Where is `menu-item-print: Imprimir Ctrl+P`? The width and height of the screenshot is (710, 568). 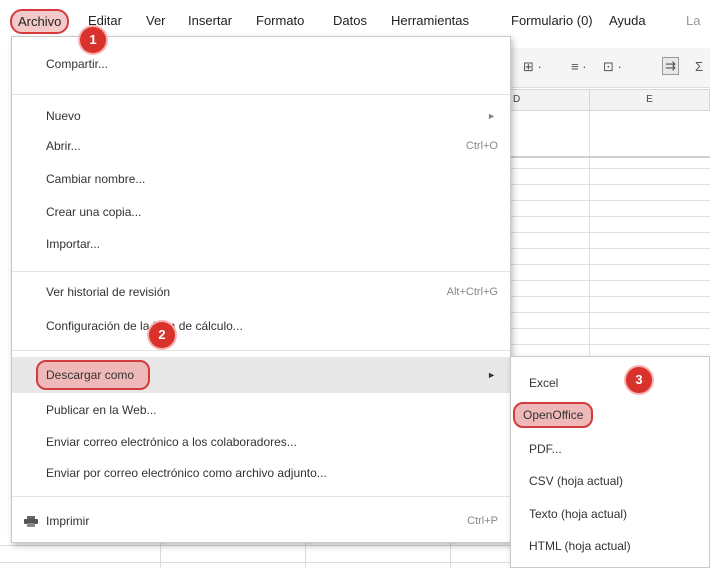 menu-item-print: Imprimir Ctrl+P is located at coordinates (261, 521).